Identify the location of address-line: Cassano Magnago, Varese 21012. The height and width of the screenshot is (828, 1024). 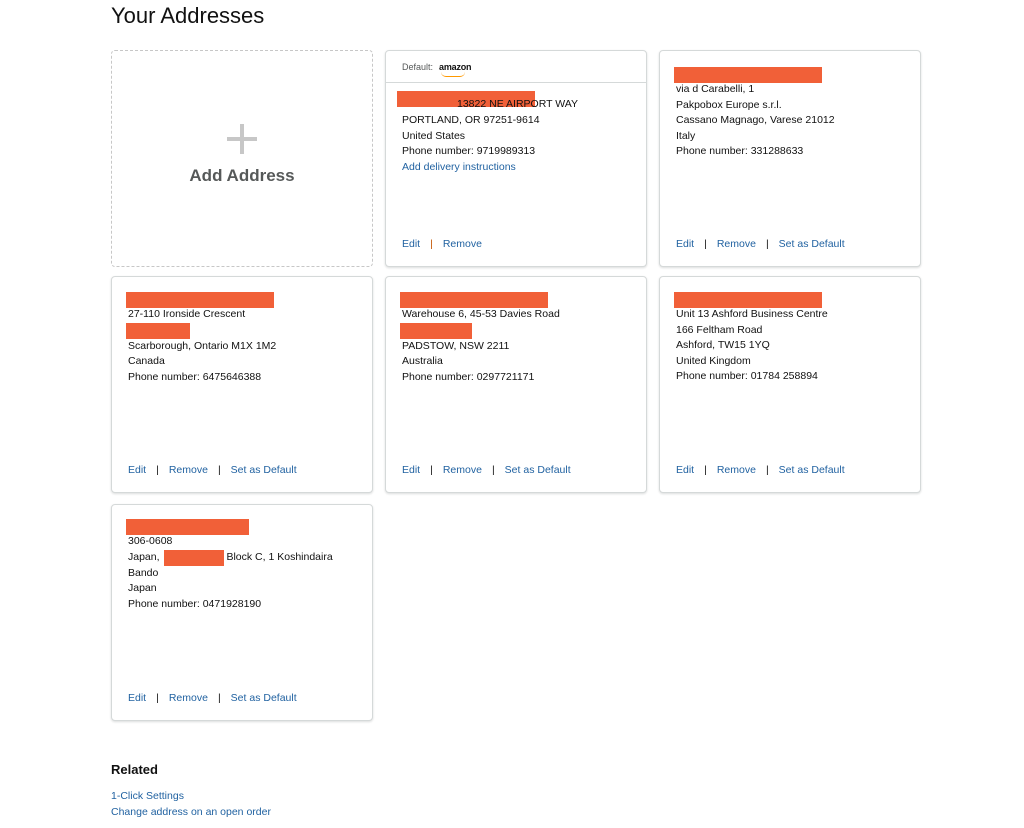
(755, 120).